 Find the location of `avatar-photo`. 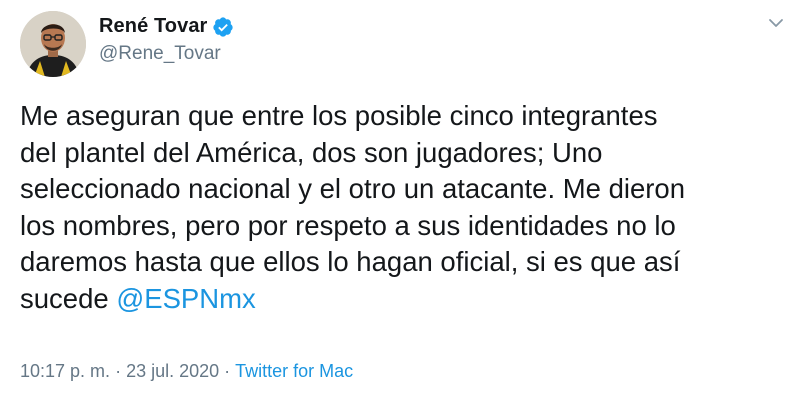

avatar-photo is located at coordinates (53, 44).